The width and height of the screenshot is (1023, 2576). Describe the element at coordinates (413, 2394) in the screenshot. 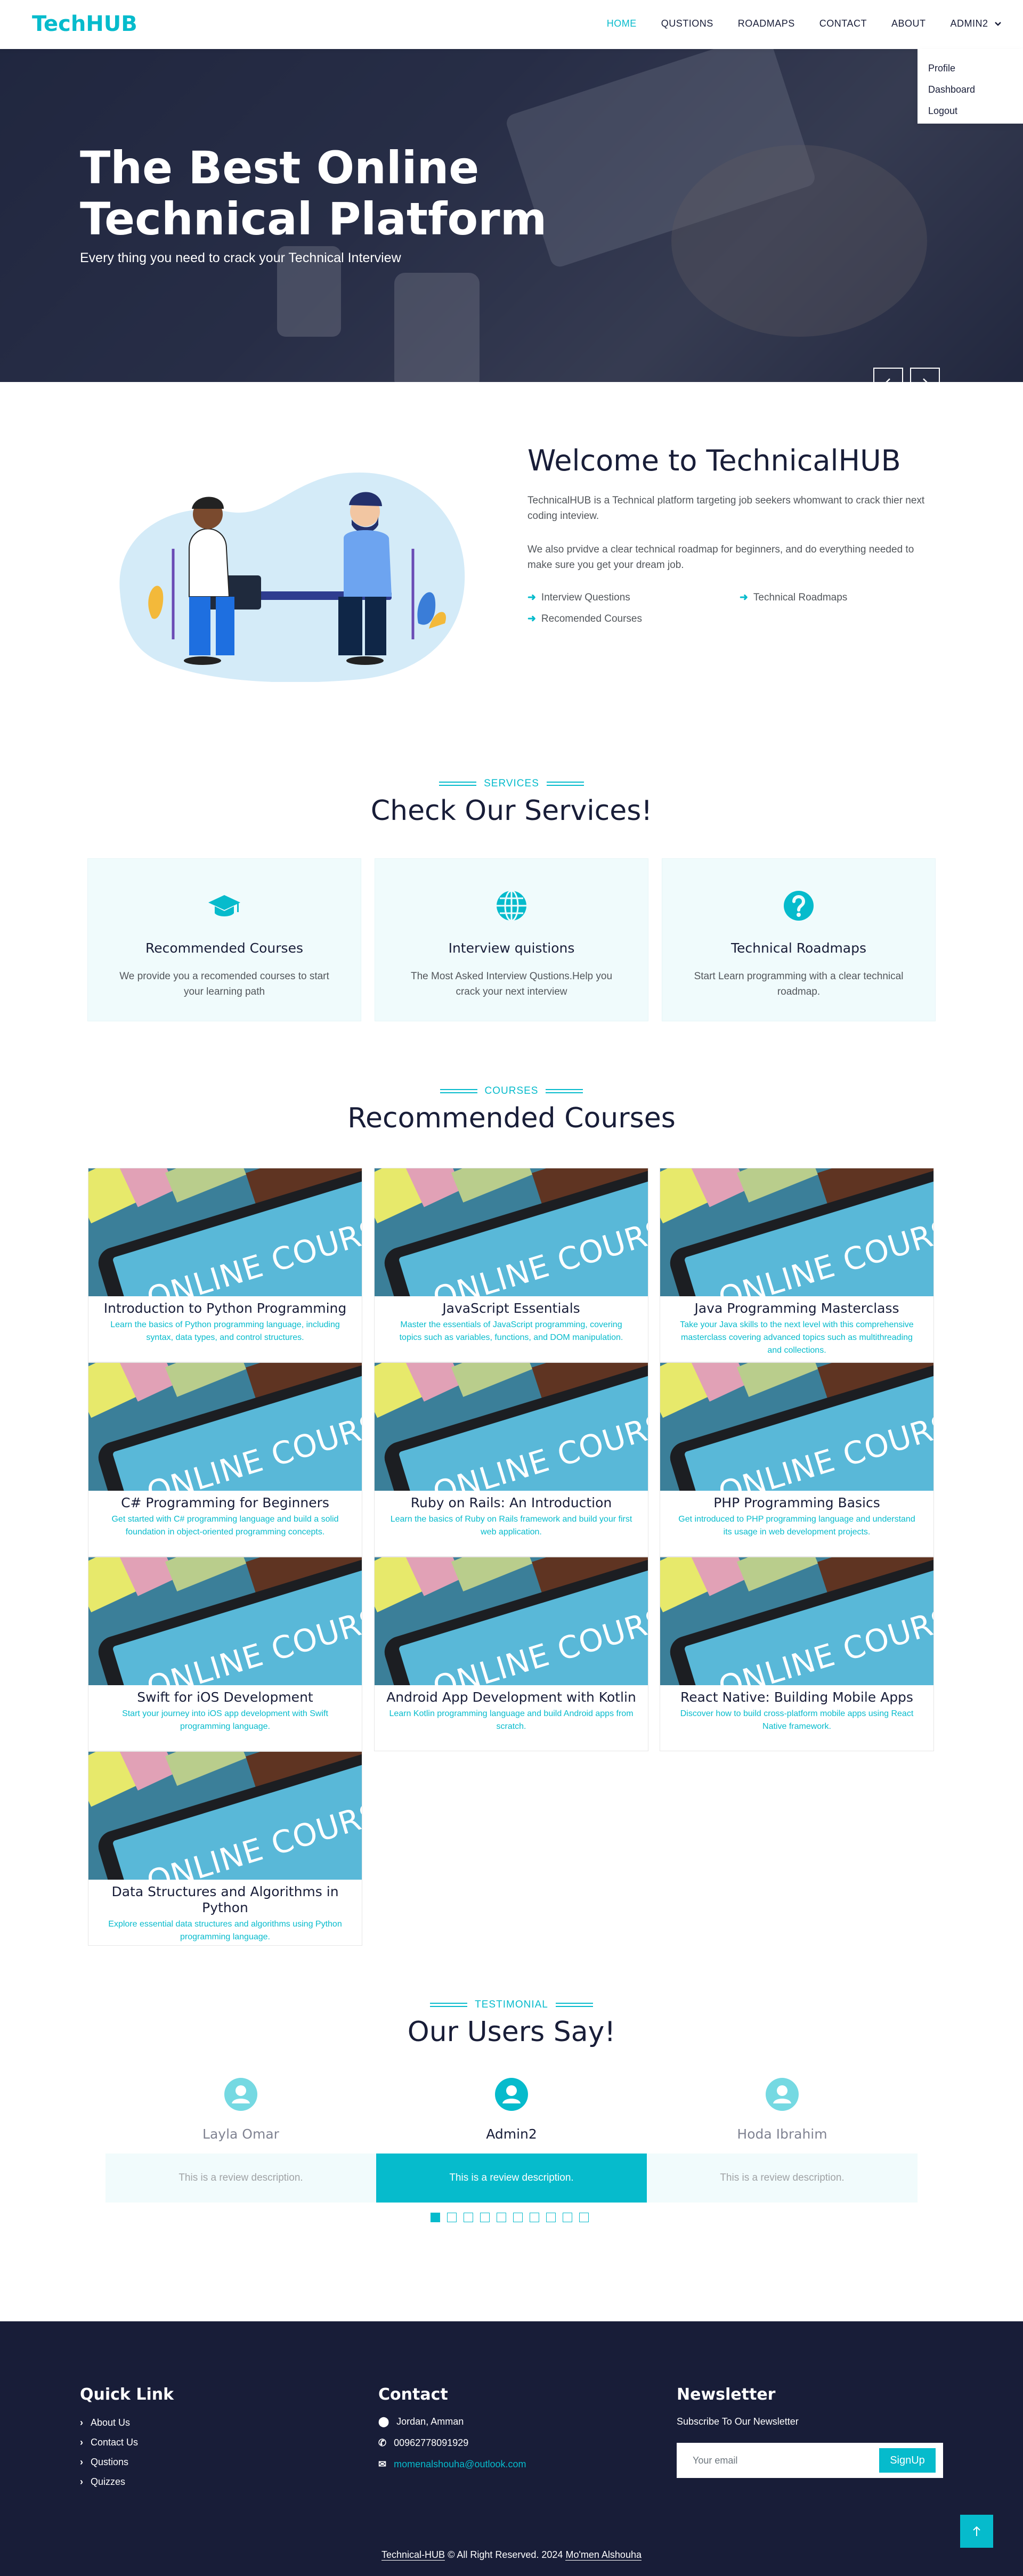

I see `footer-contact-title: Contact` at that location.